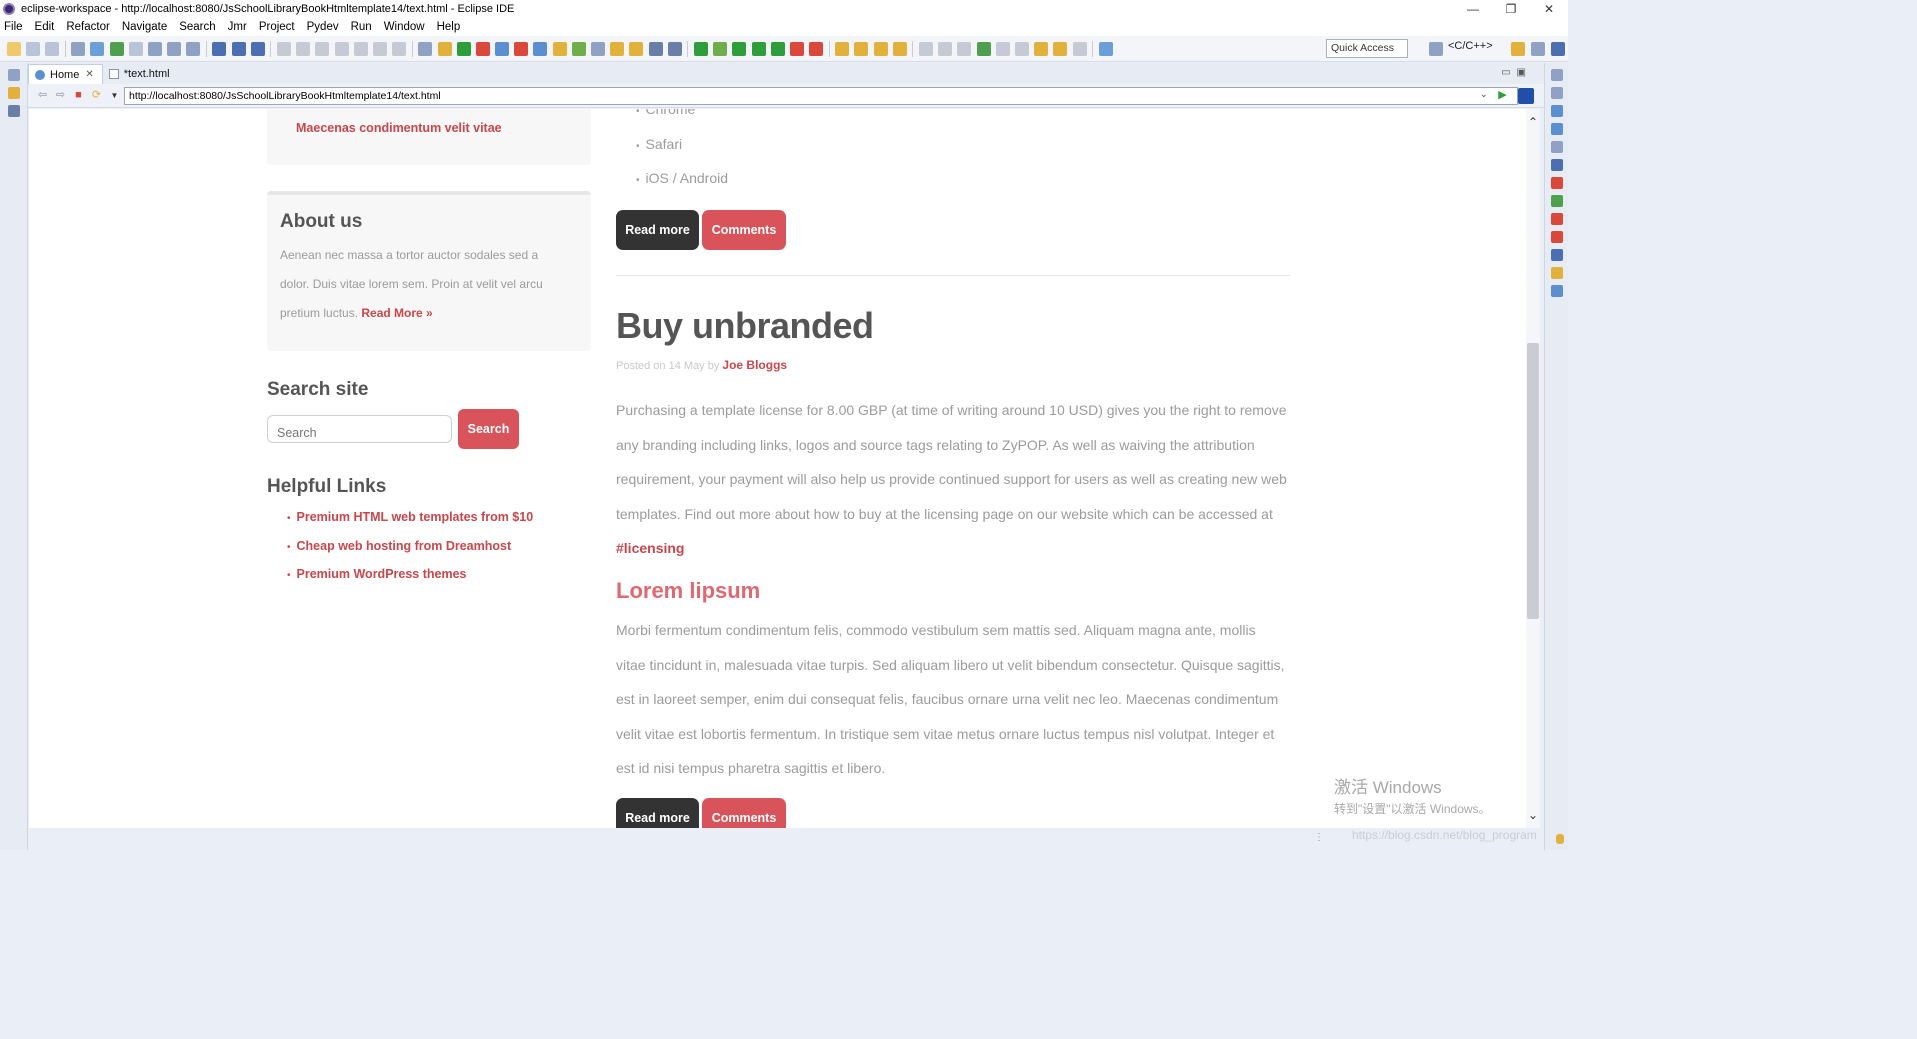 The image size is (1917, 1039). Describe the element at coordinates (60, 95) in the screenshot. I see `forward-arrow-icon: ⇨` at that location.